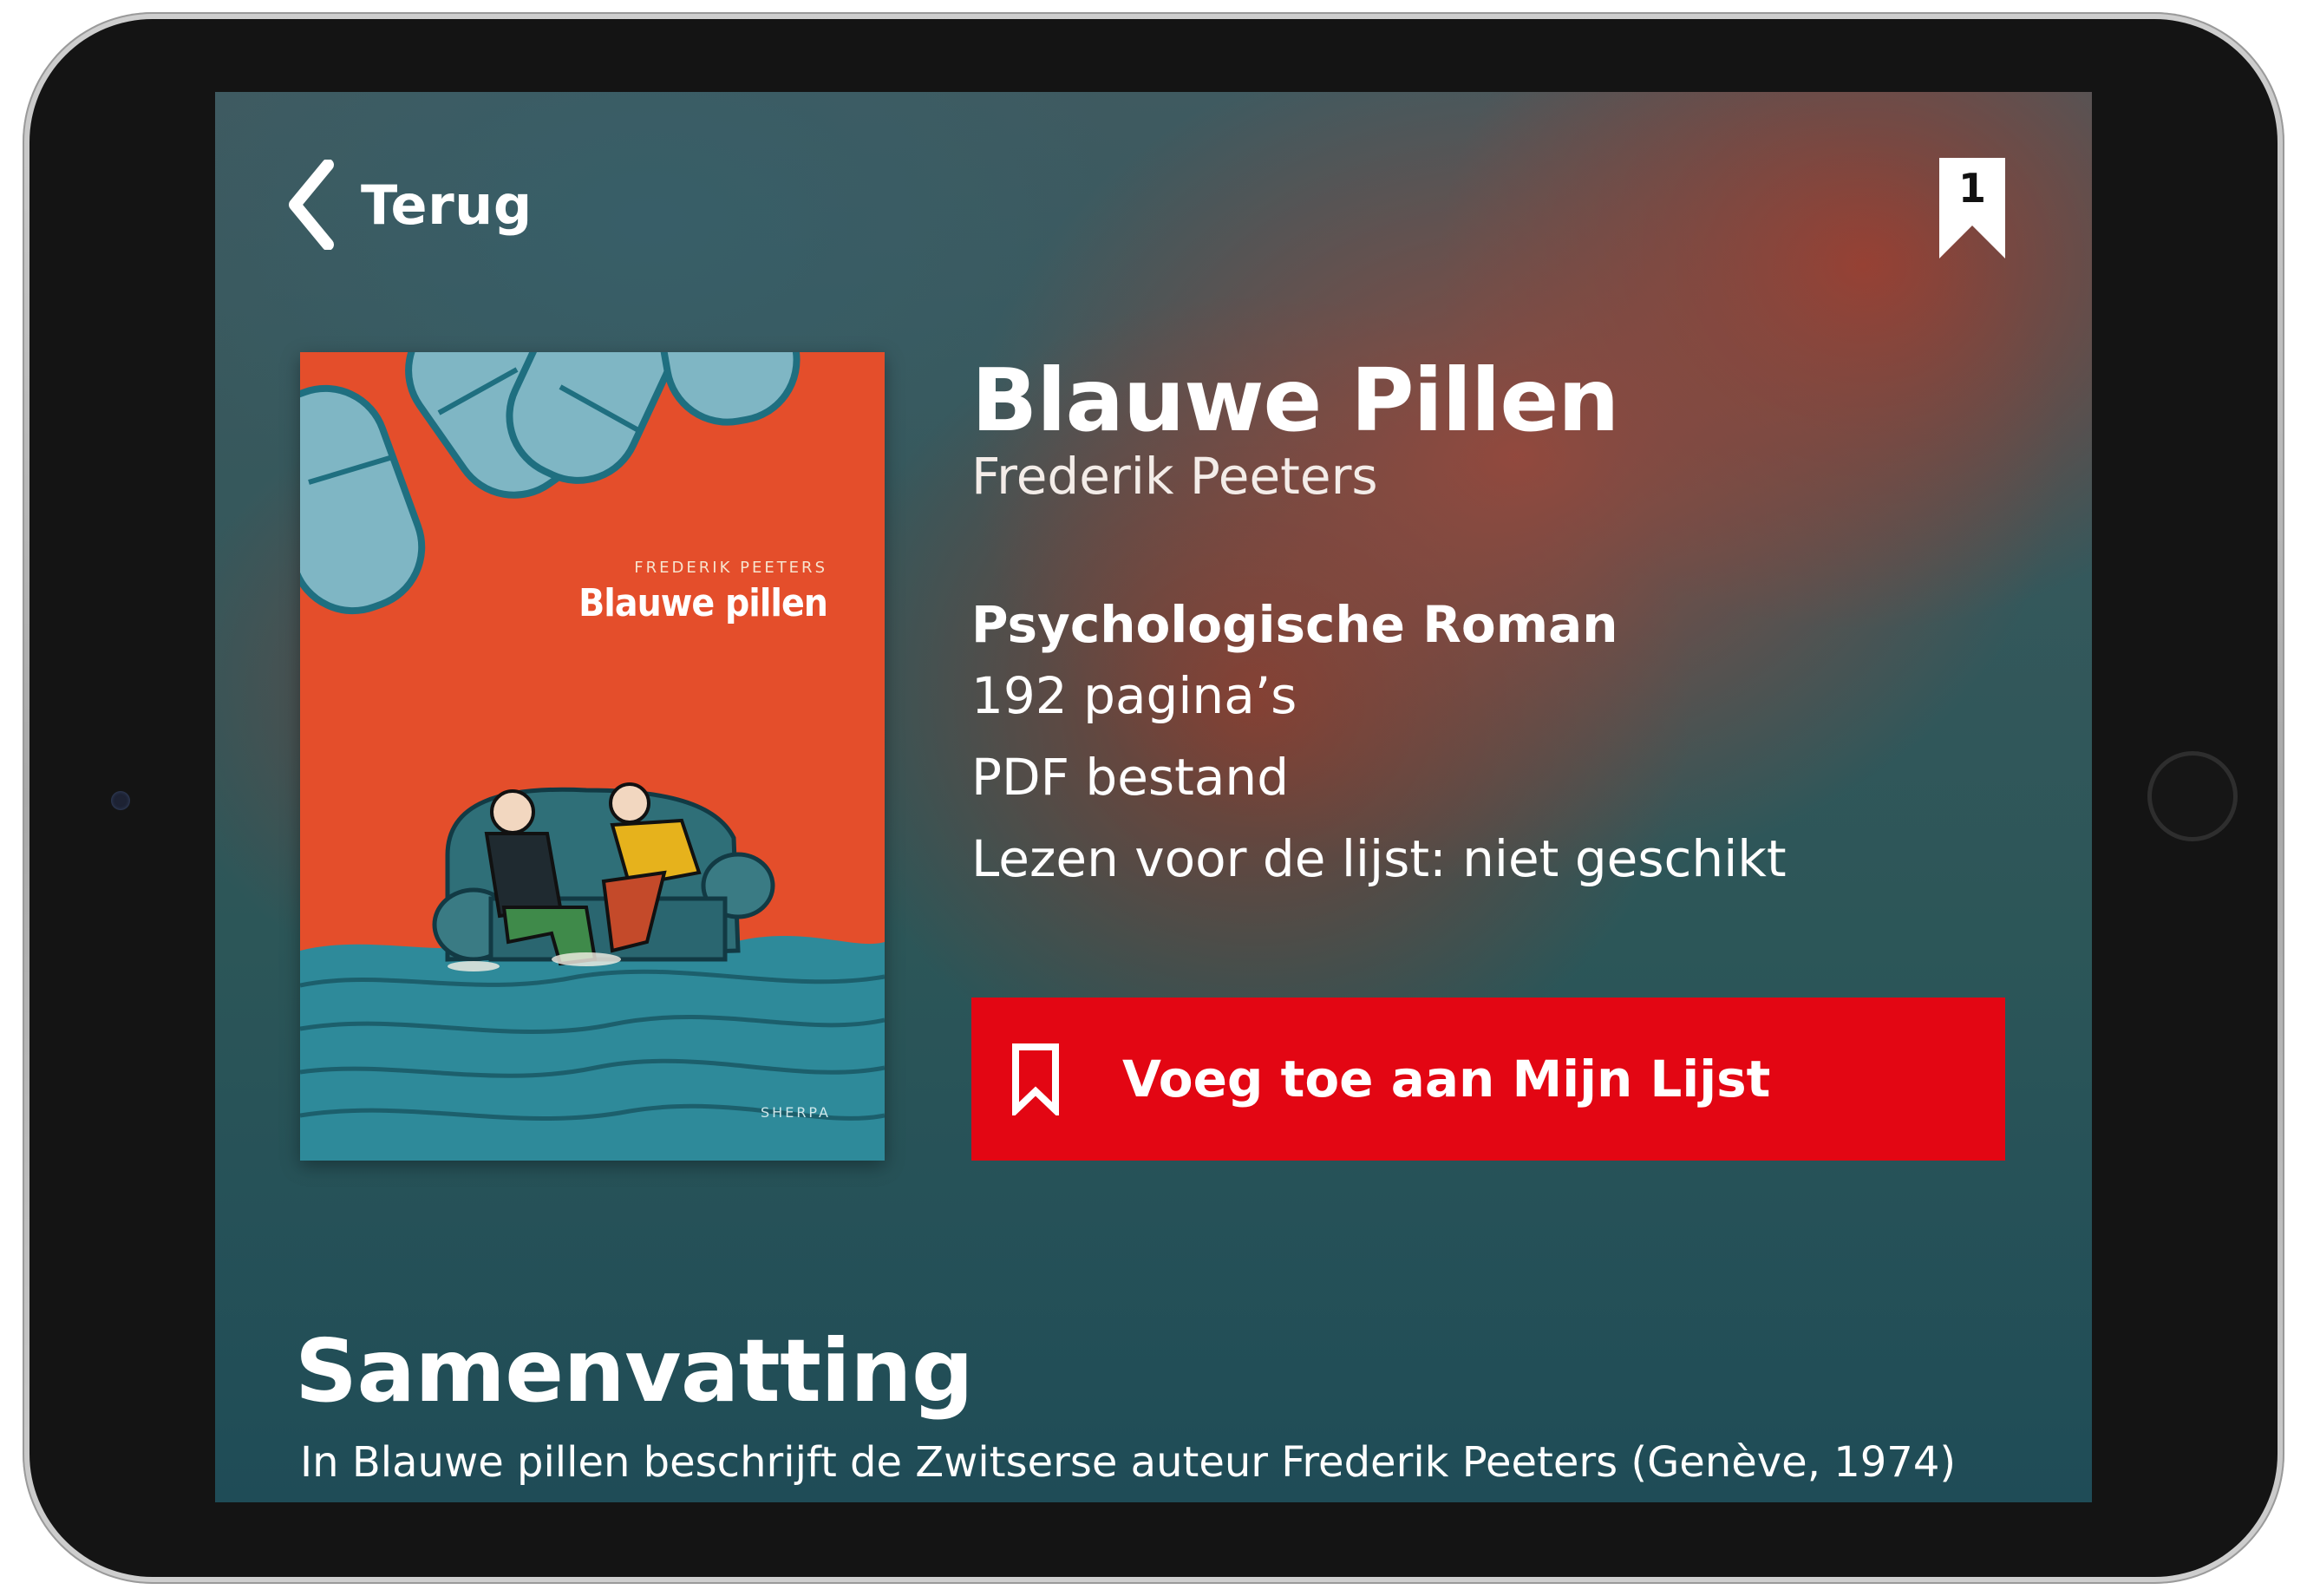 This screenshot has width=2307, height=1596. I want to click on add-to-my-list-button: Voeg toe aan Mijn Lijst, so click(1488, 1079).